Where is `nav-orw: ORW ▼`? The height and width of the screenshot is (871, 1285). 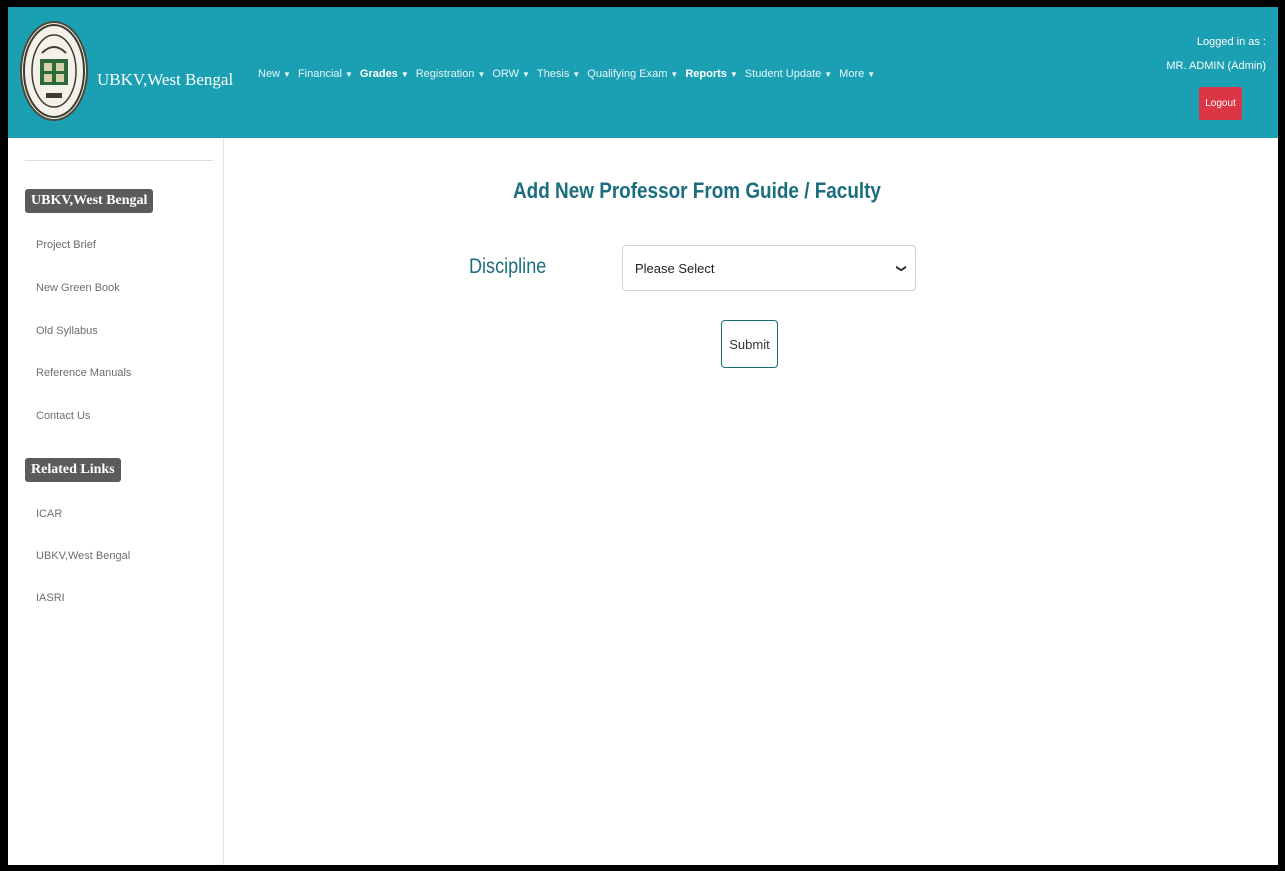 nav-orw: ORW ▼ is located at coordinates (511, 74).